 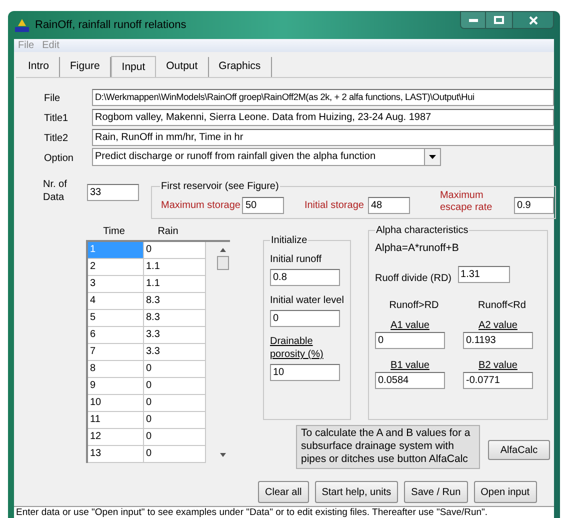 What do you see at coordinates (223, 263) in the screenshot?
I see `scroll-thumb` at bounding box center [223, 263].